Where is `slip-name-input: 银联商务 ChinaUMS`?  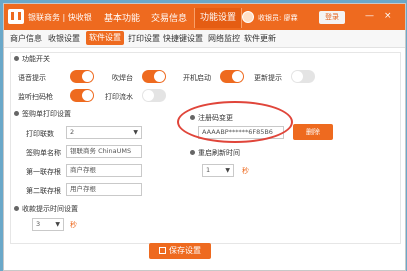 slip-name-input: 银联商务 ChinaUMS is located at coordinates (104, 151).